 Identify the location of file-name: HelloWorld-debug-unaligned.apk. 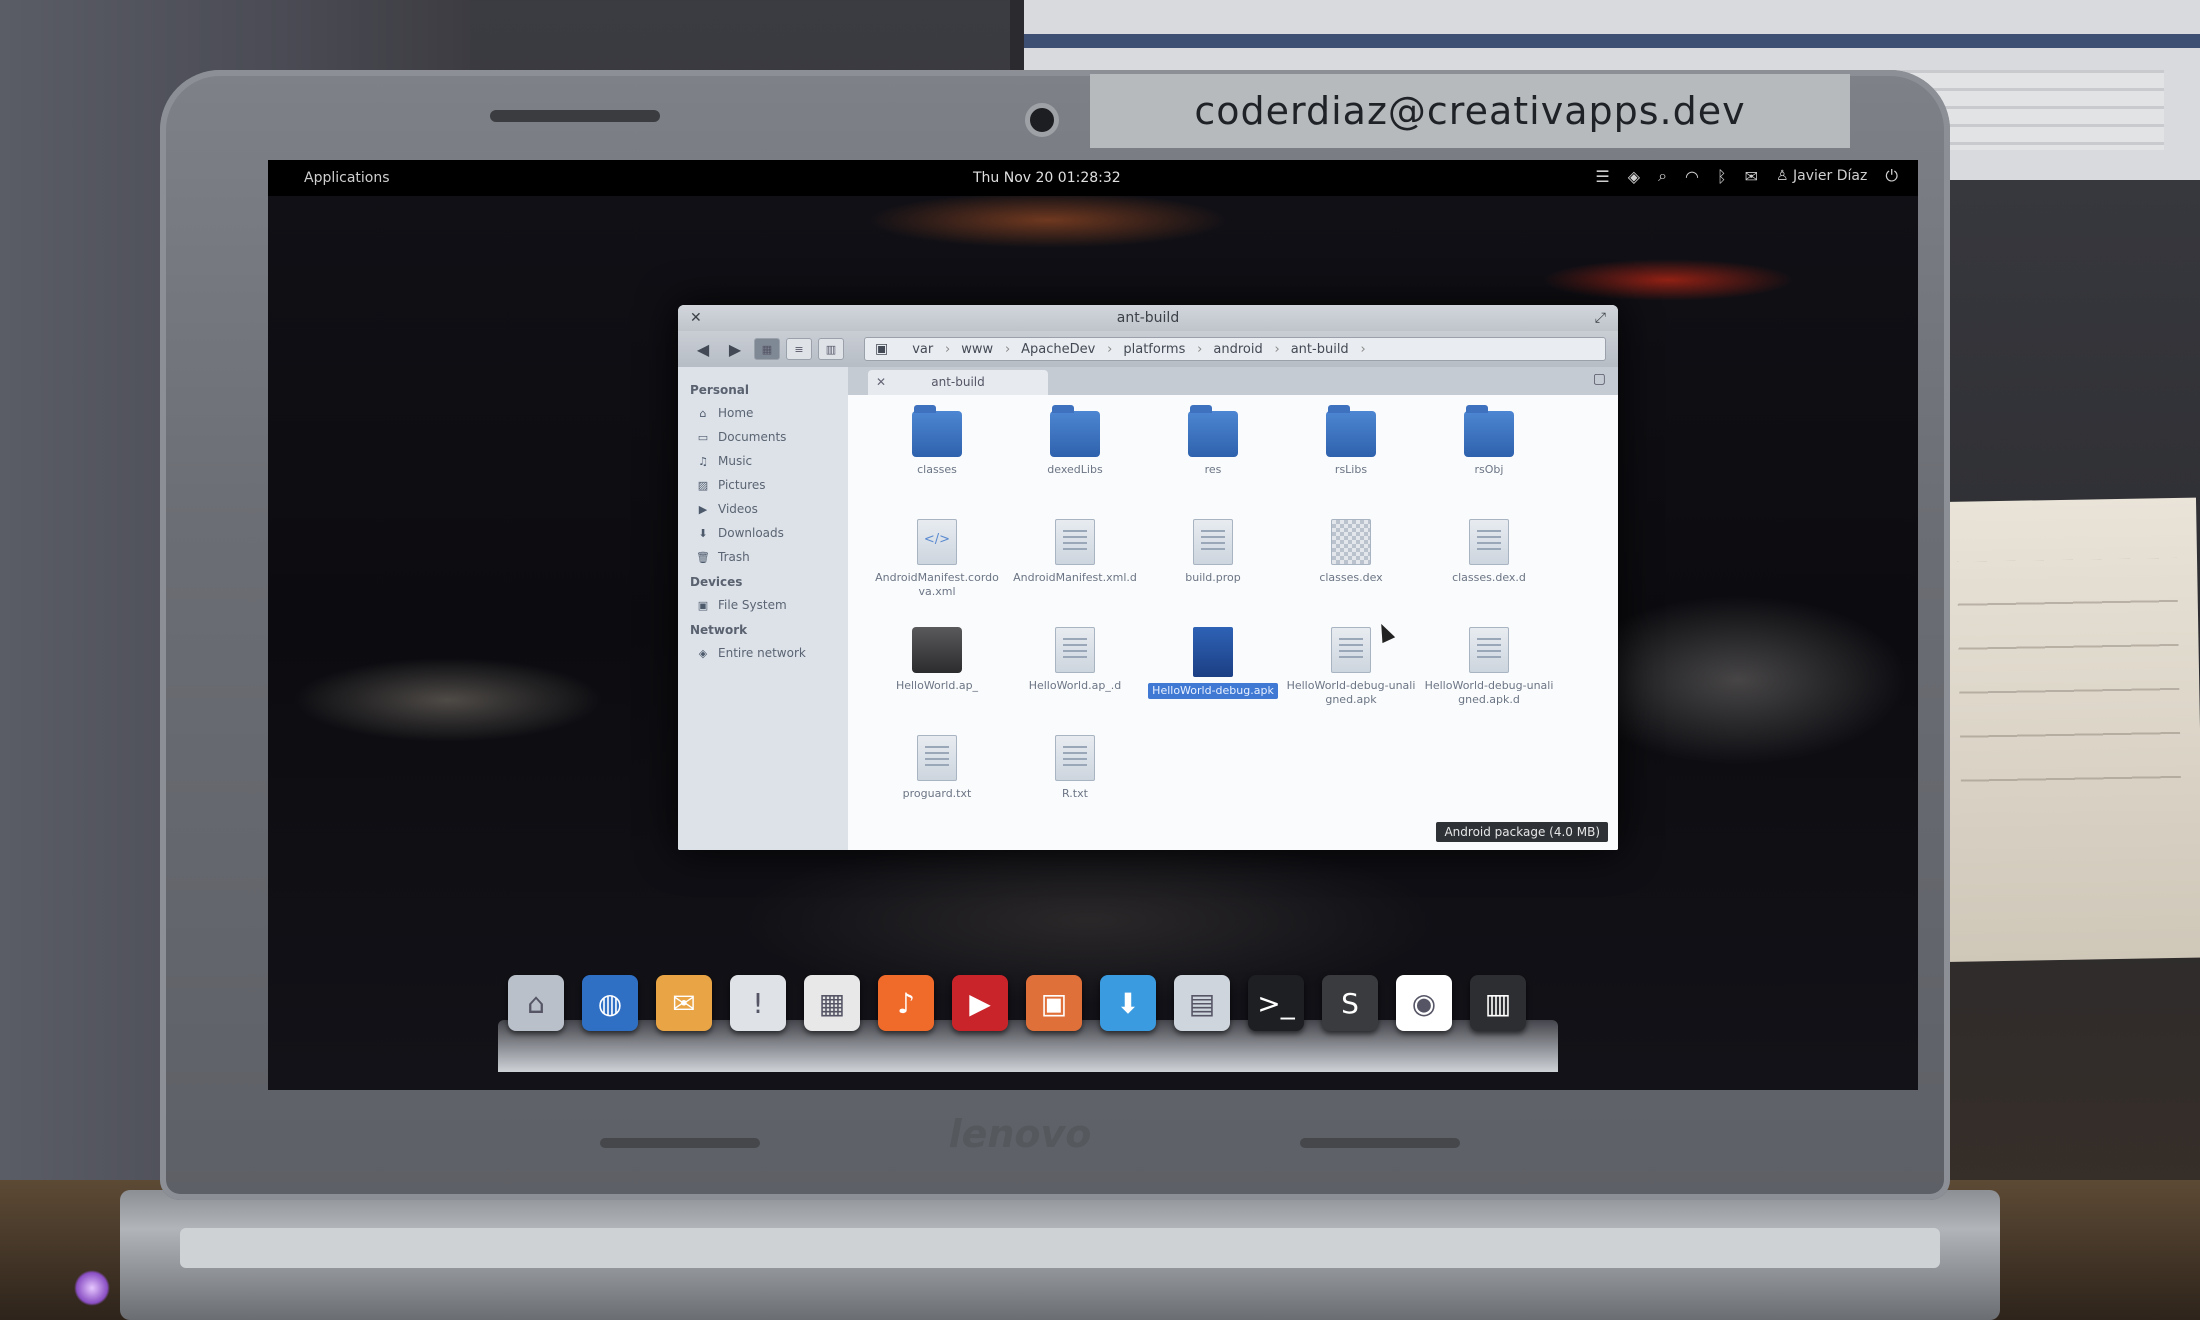
(1351, 692).